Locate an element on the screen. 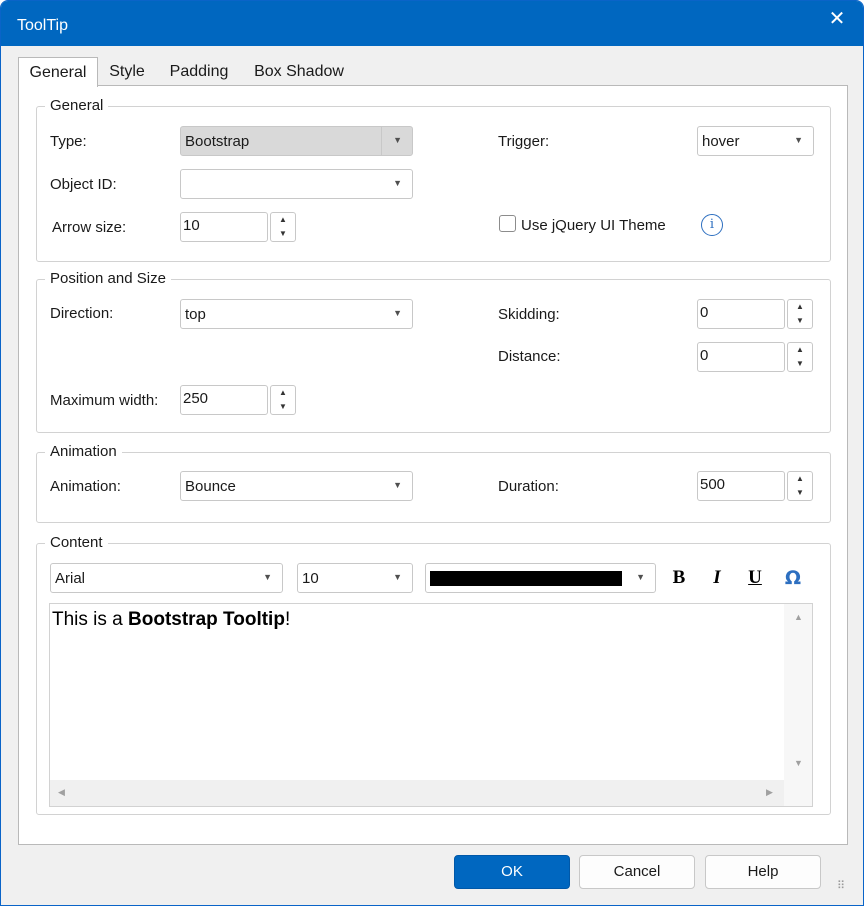 The height and width of the screenshot is (906, 864). content-text-bold: Bootstrap Tooltip is located at coordinates (206, 619).